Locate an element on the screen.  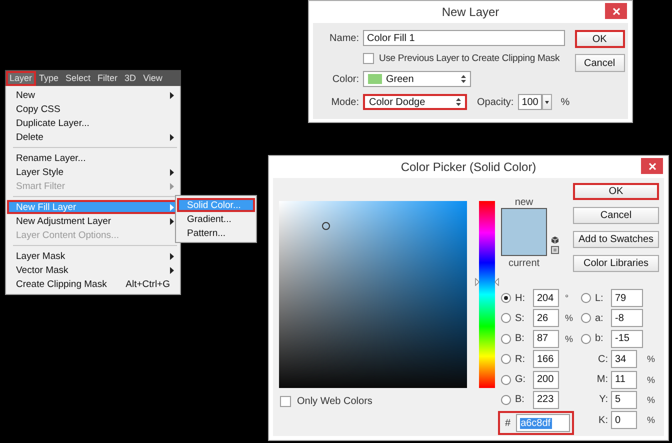
mode-dropdown: Color Dodge is located at coordinates (415, 102).